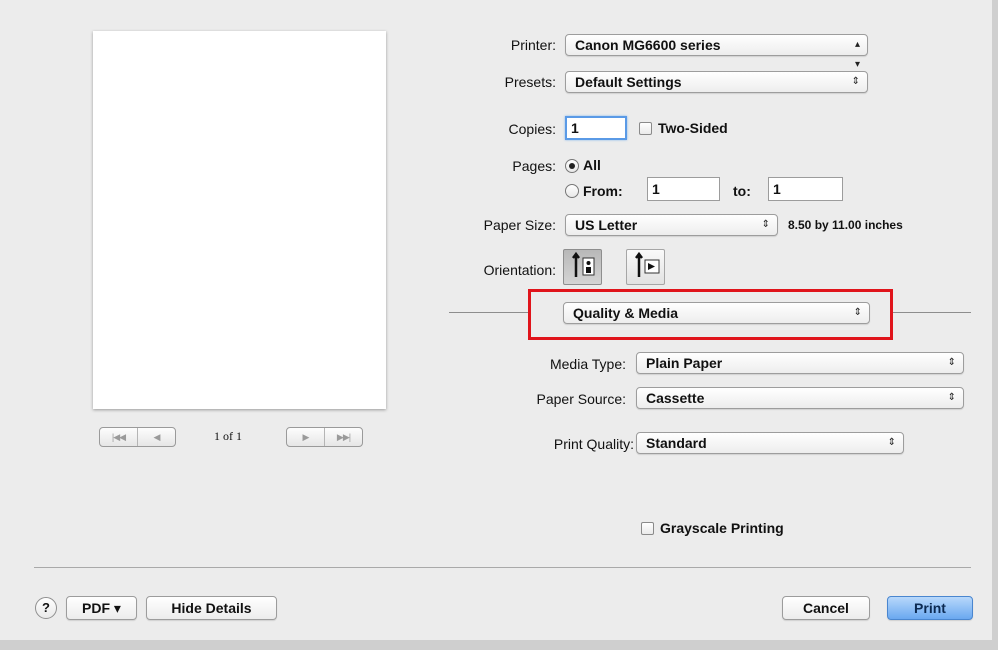 The height and width of the screenshot is (650, 998). What do you see at coordinates (684, 363) in the screenshot?
I see `media-type-value: Plain Paper` at bounding box center [684, 363].